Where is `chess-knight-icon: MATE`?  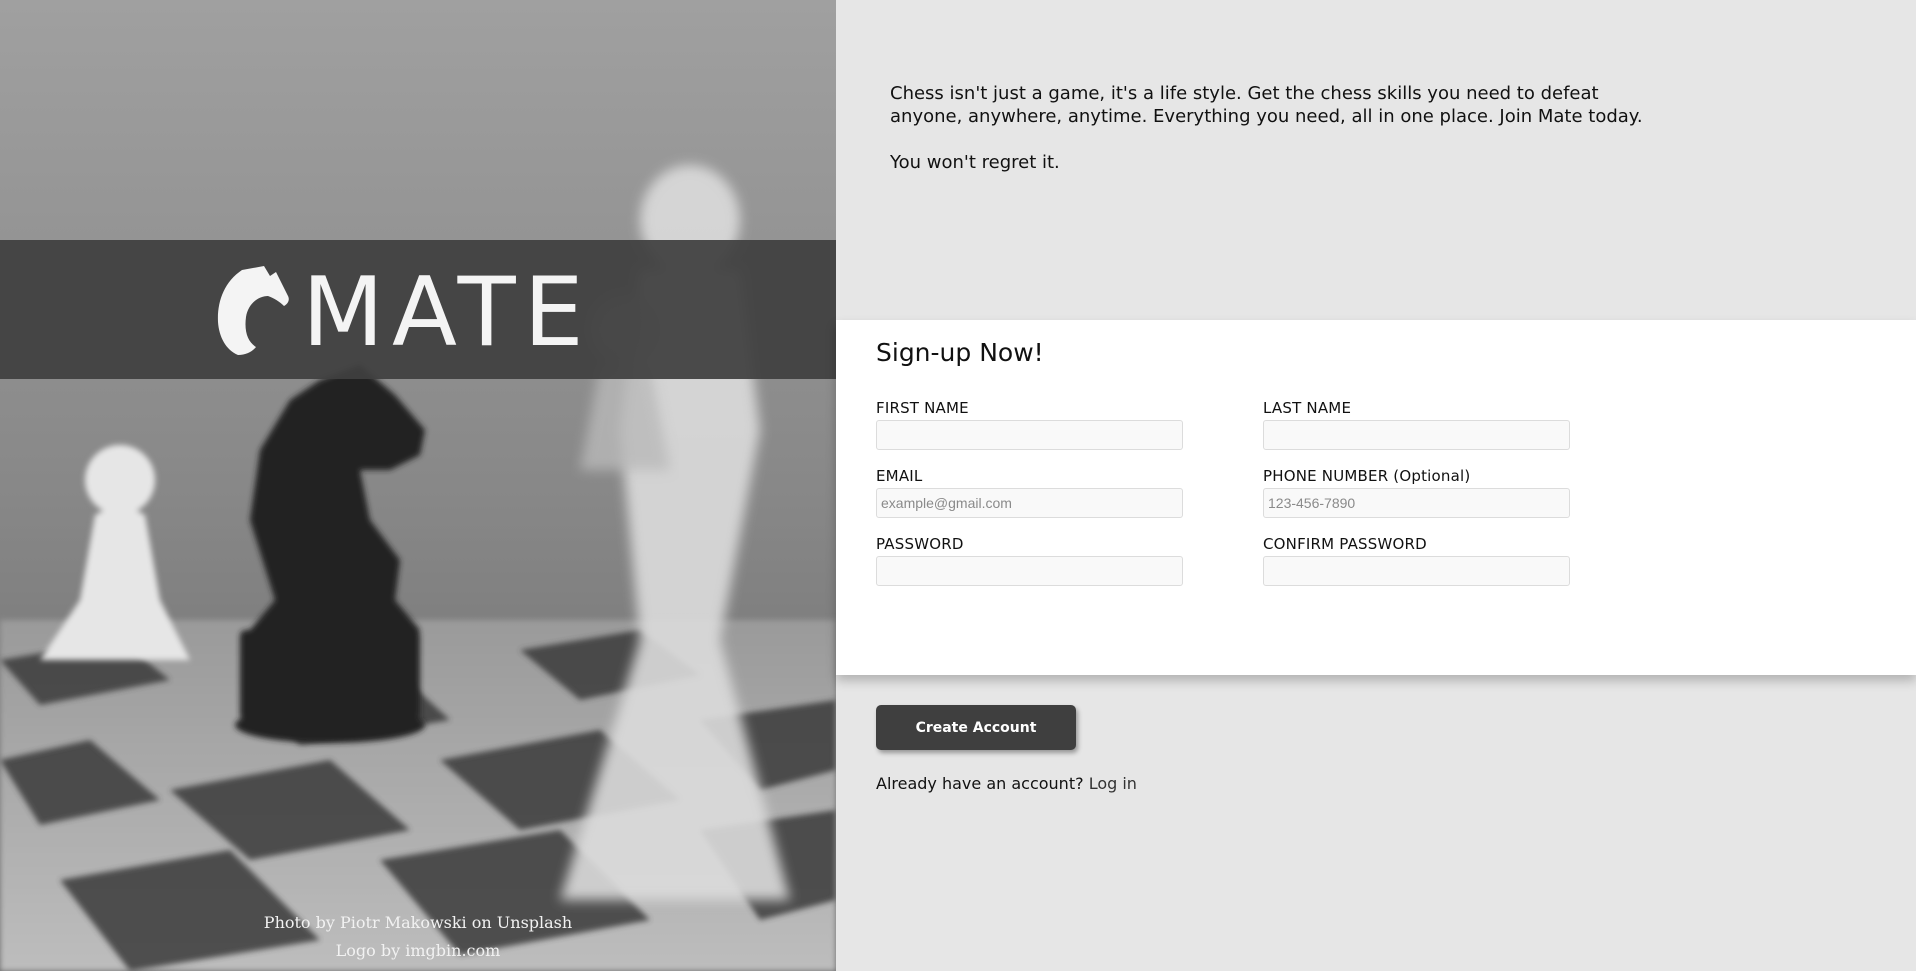
chess-knight-icon: MATE is located at coordinates (404, 313).